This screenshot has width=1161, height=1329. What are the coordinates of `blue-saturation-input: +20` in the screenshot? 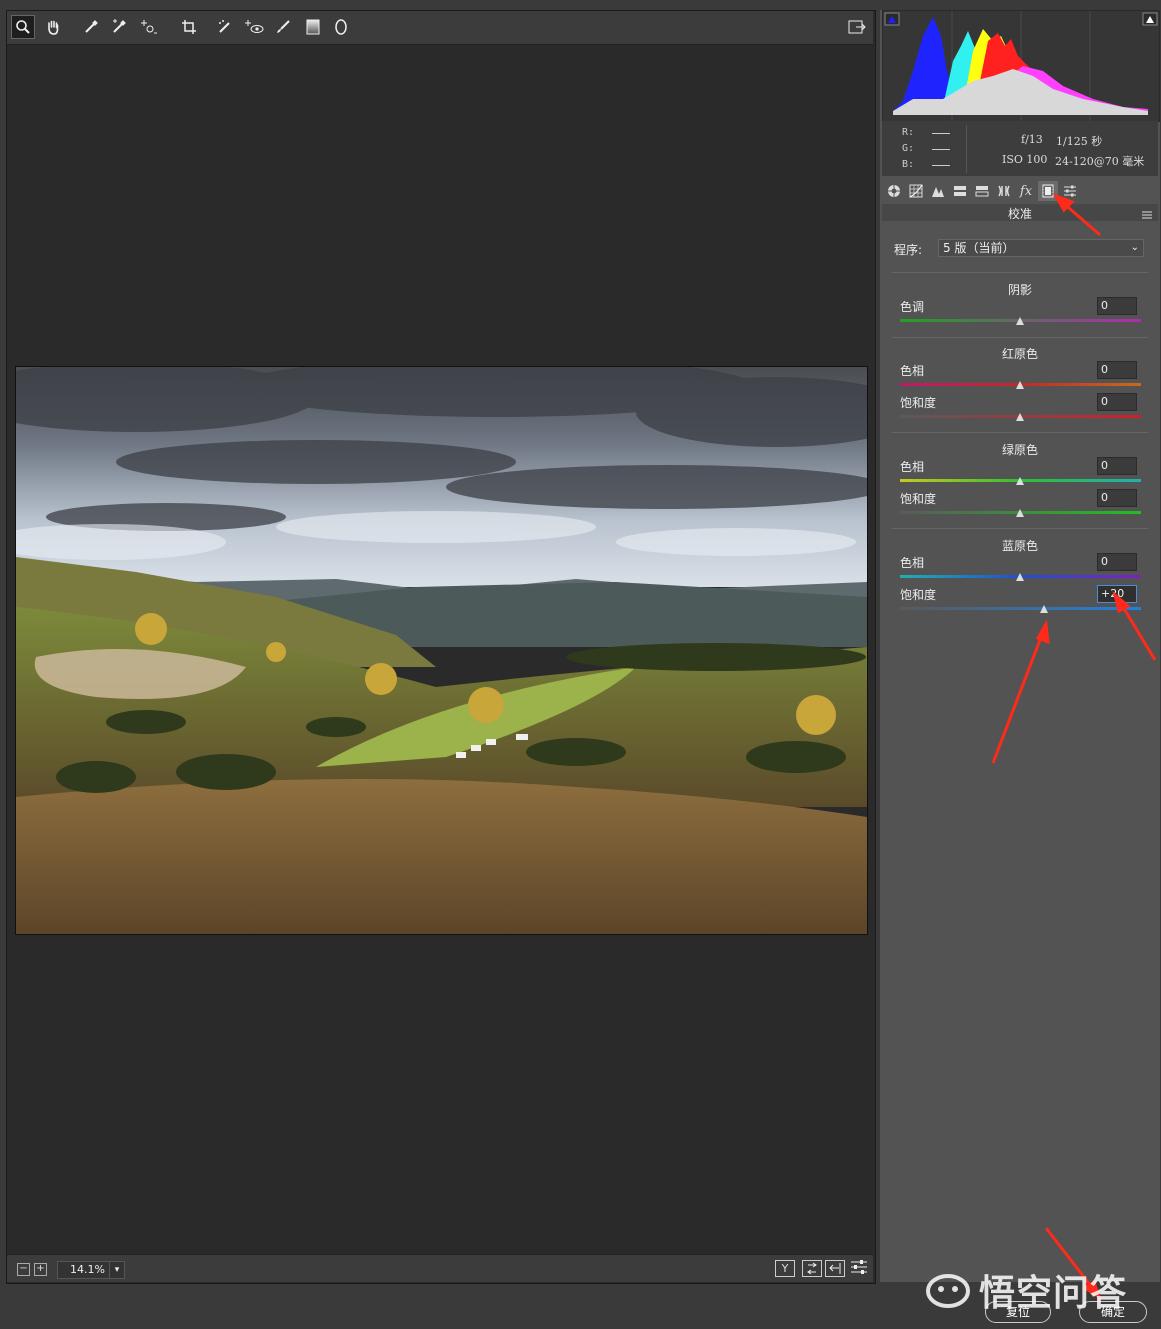 It's located at (1117, 594).